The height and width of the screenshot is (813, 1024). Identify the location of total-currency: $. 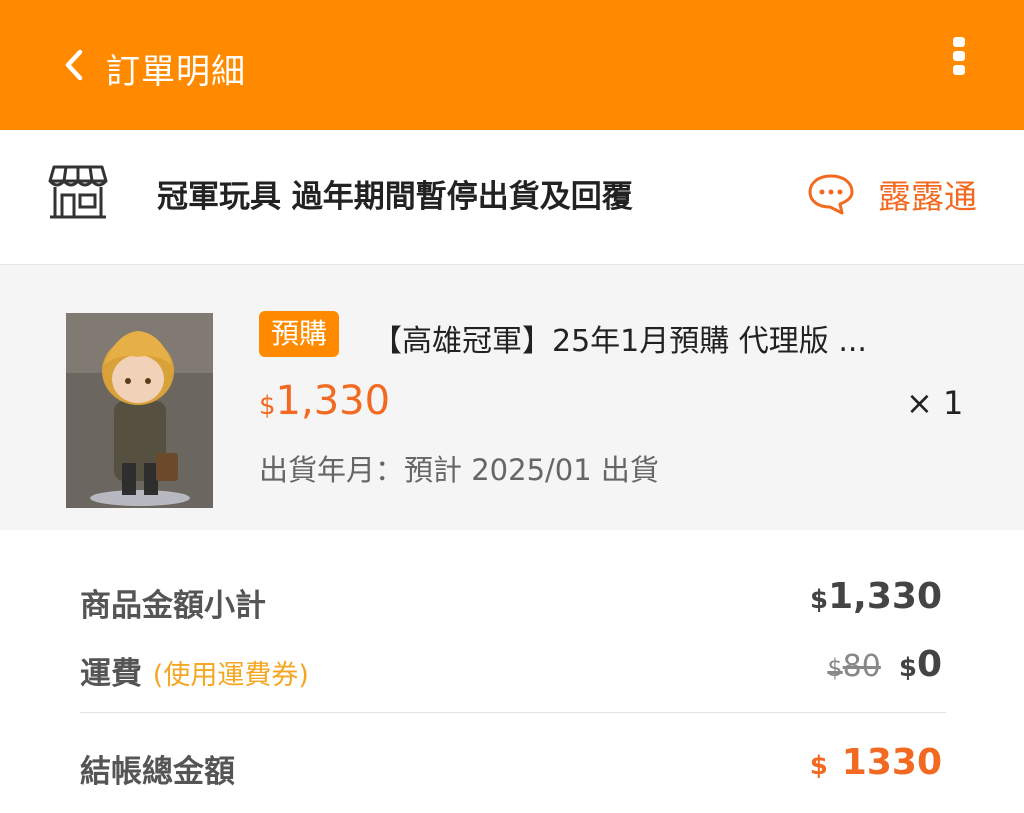
(818, 766).